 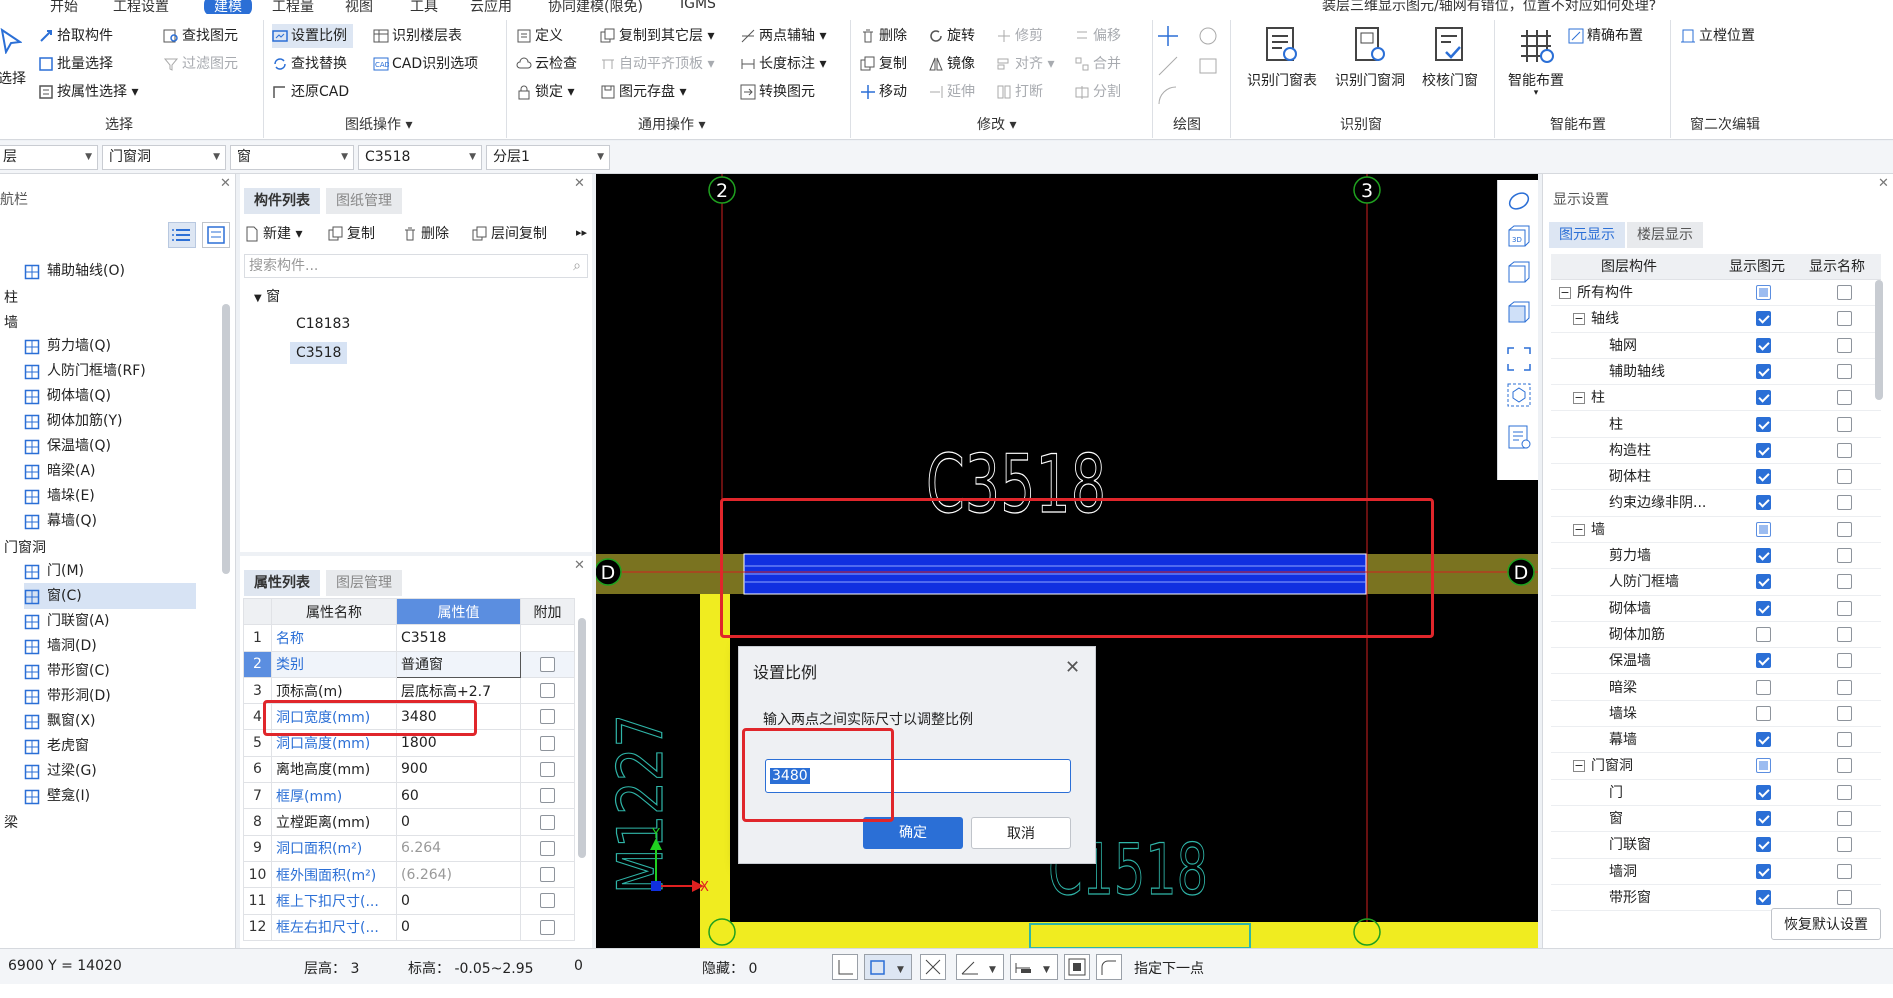 What do you see at coordinates (64, 7) in the screenshot?
I see `menu-start: 开始` at bounding box center [64, 7].